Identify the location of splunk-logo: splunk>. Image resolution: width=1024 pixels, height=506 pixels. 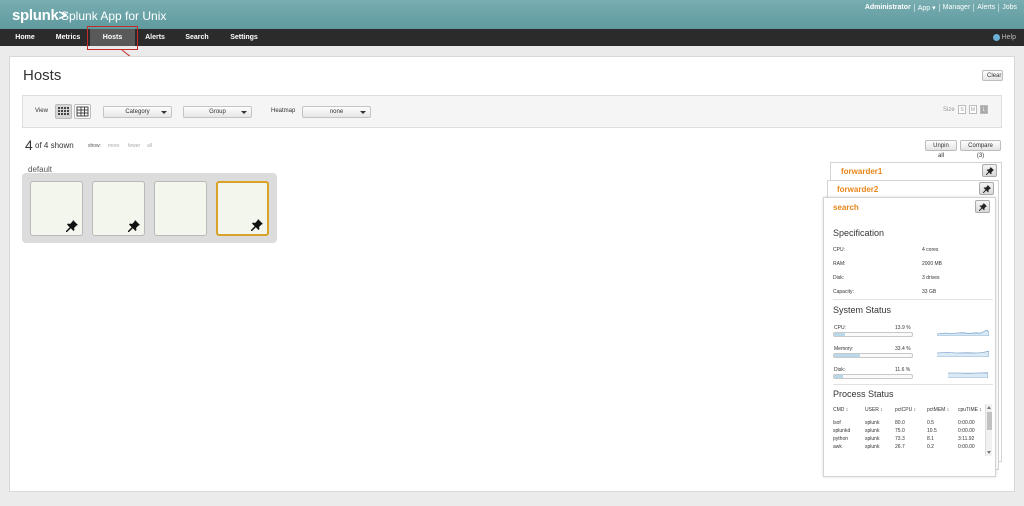
(39, 15).